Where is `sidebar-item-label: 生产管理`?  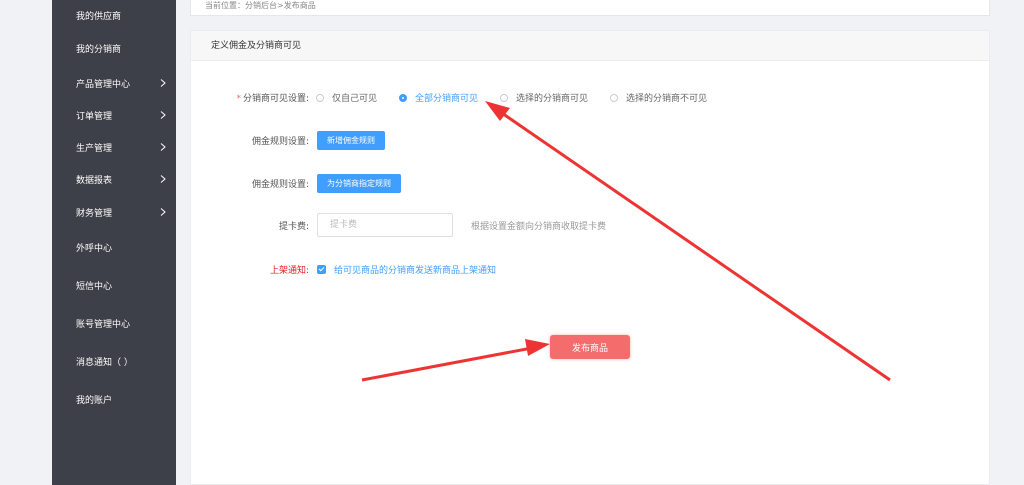
sidebar-item-label: 生产管理 is located at coordinates (94, 148).